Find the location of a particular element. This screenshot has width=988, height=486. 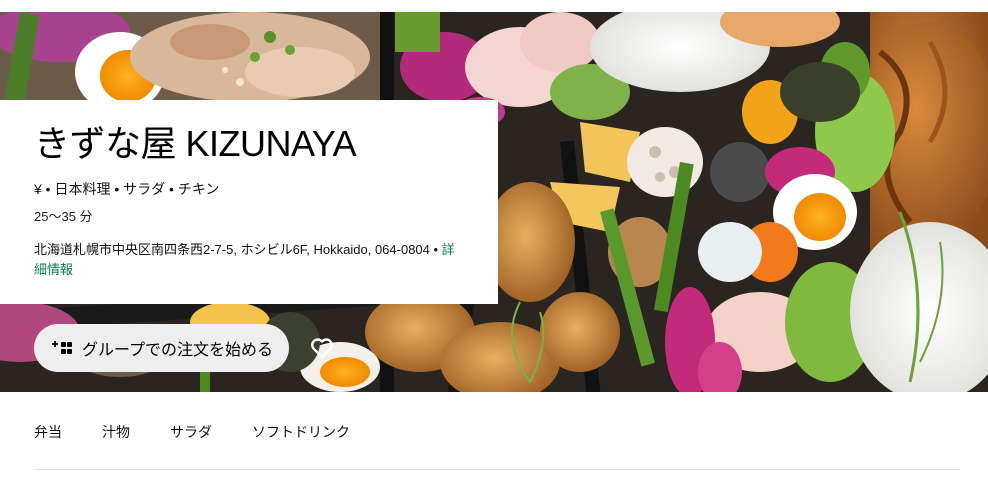

favorite-button is located at coordinates (322, 348).